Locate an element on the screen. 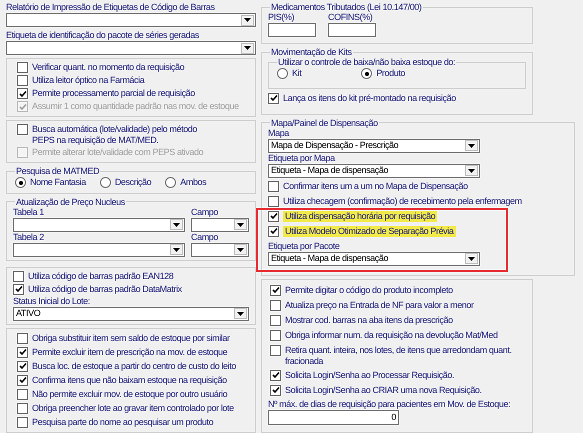  radio-label: Ambos is located at coordinates (193, 182).